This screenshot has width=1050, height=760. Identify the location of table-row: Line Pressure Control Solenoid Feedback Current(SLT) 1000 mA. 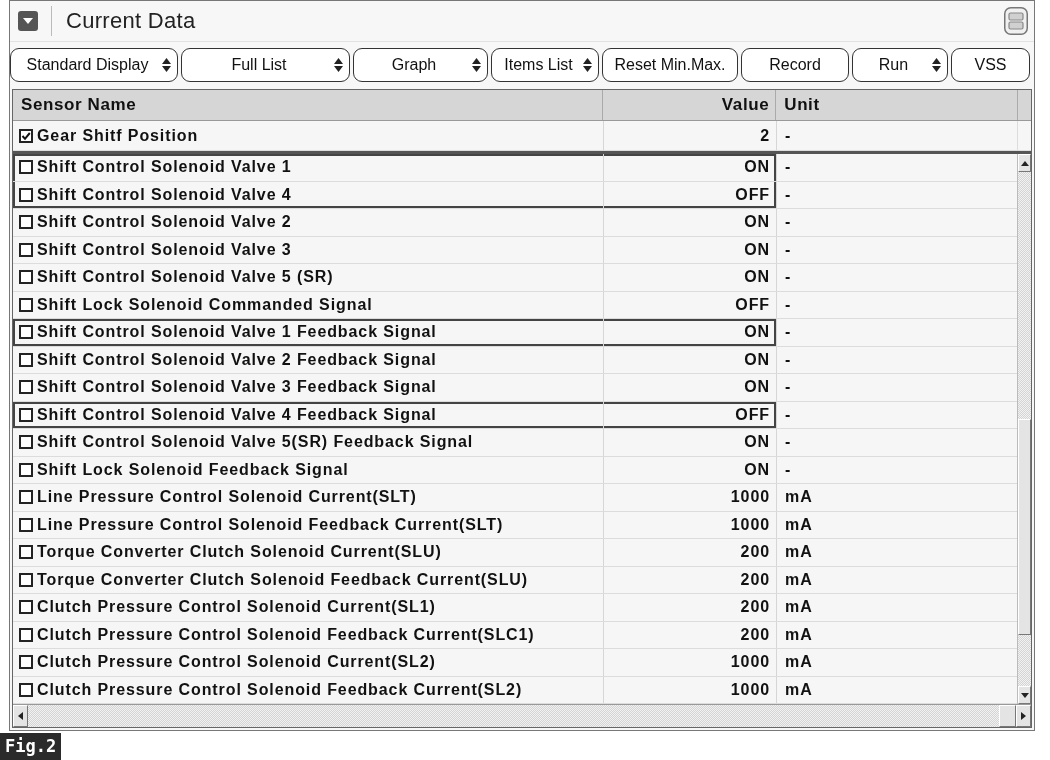
(515, 525).